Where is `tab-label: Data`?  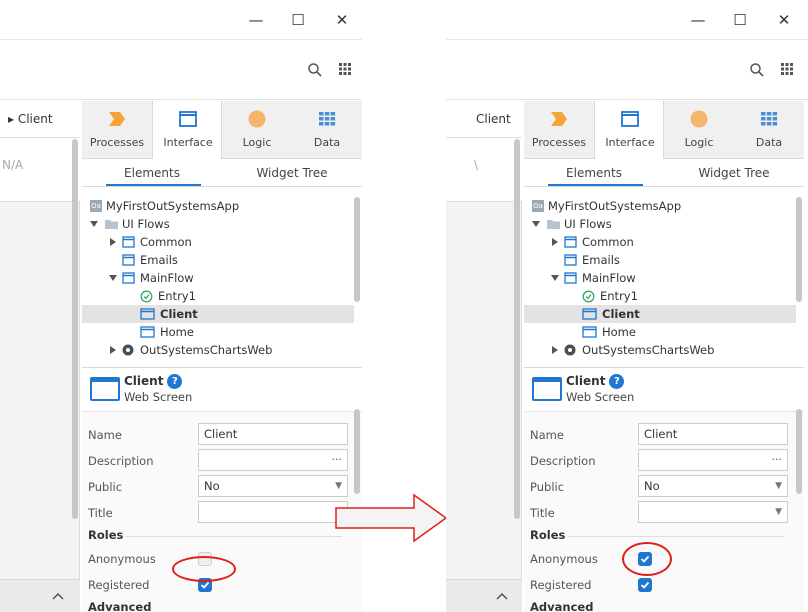 tab-label: Data is located at coordinates (327, 142).